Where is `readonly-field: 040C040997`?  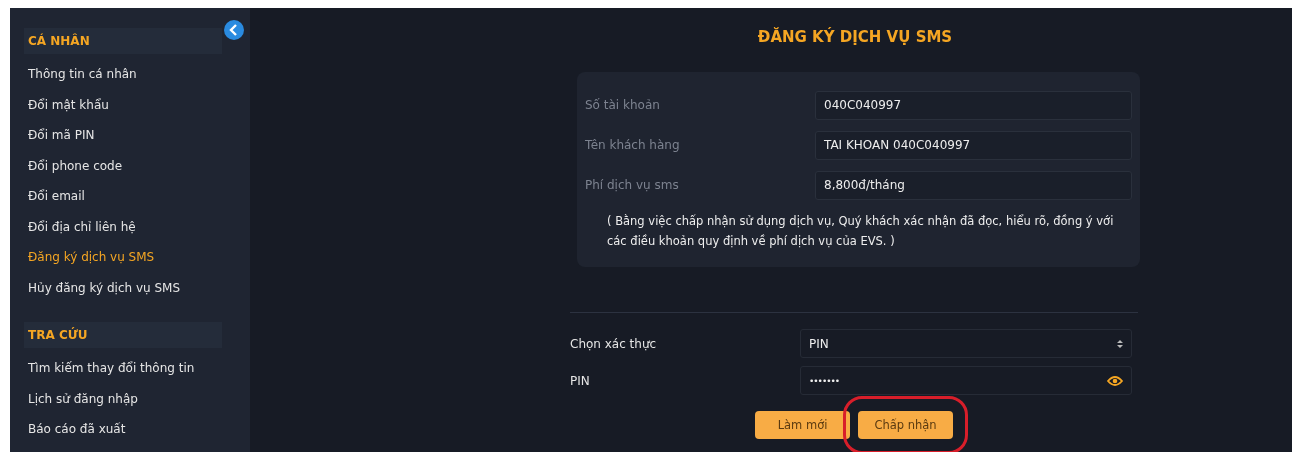 readonly-field: 040C040997 is located at coordinates (973, 105).